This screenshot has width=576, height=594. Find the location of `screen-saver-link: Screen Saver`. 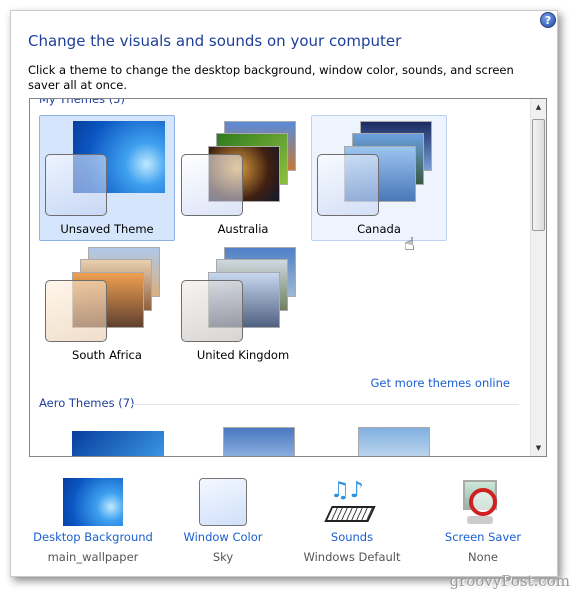

screen-saver-link: Screen Saver is located at coordinates (483, 537).